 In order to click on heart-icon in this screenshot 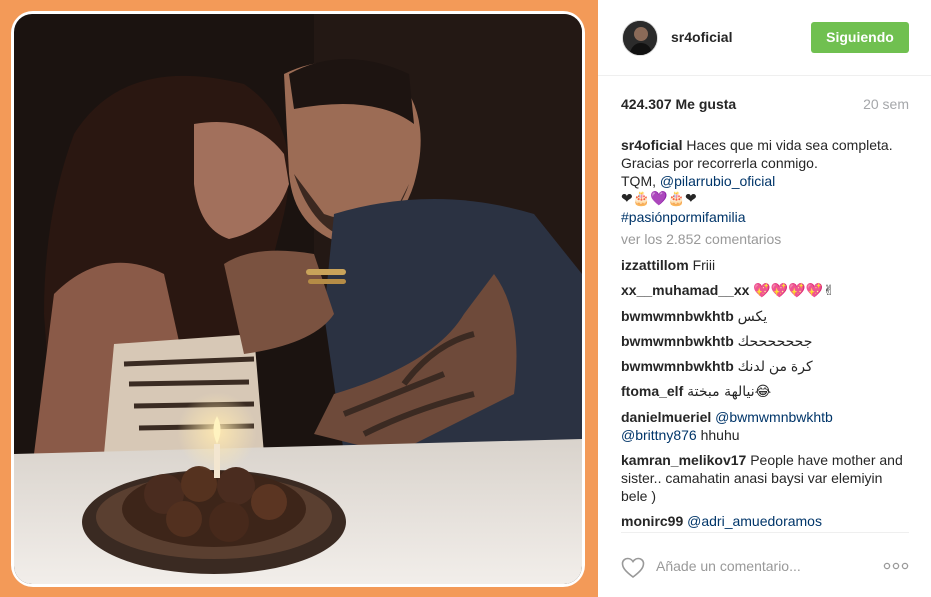, I will do `click(633, 568)`.